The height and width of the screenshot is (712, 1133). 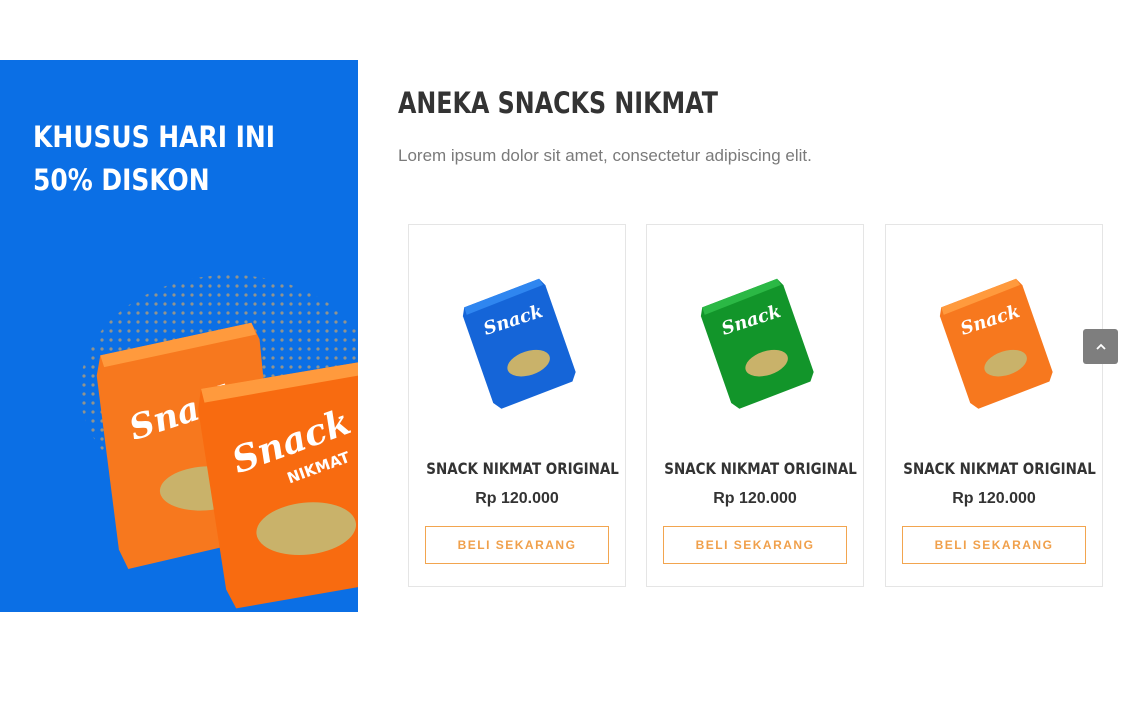 I want to click on scroll-to-top-button, so click(x=1100, y=346).